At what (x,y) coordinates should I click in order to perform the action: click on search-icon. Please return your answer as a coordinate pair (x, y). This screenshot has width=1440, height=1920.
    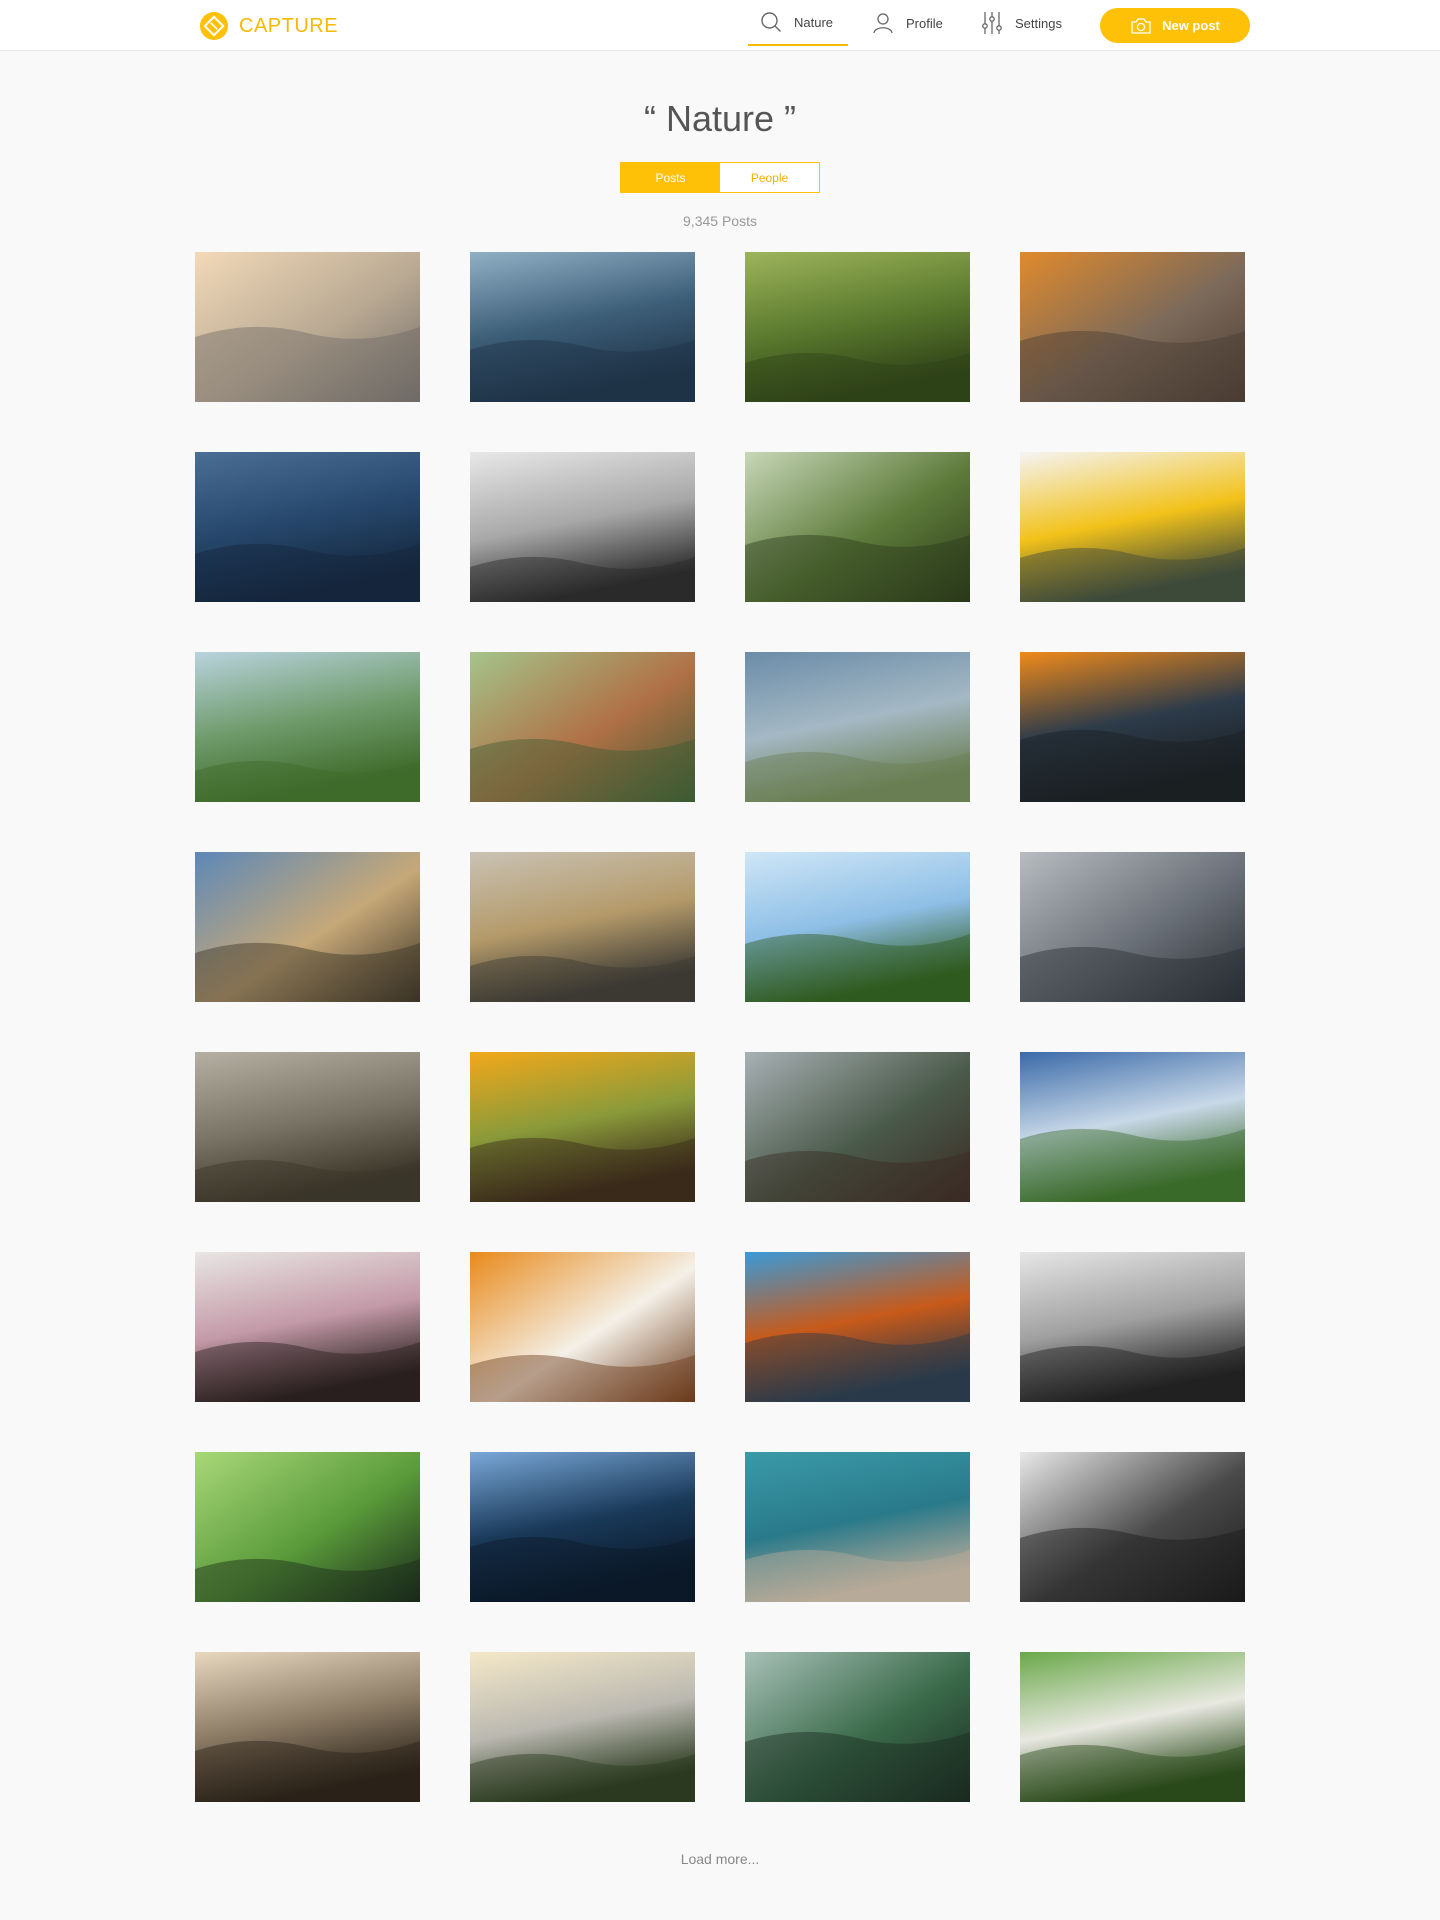
    Looking at the image, I should click on (771, 22).